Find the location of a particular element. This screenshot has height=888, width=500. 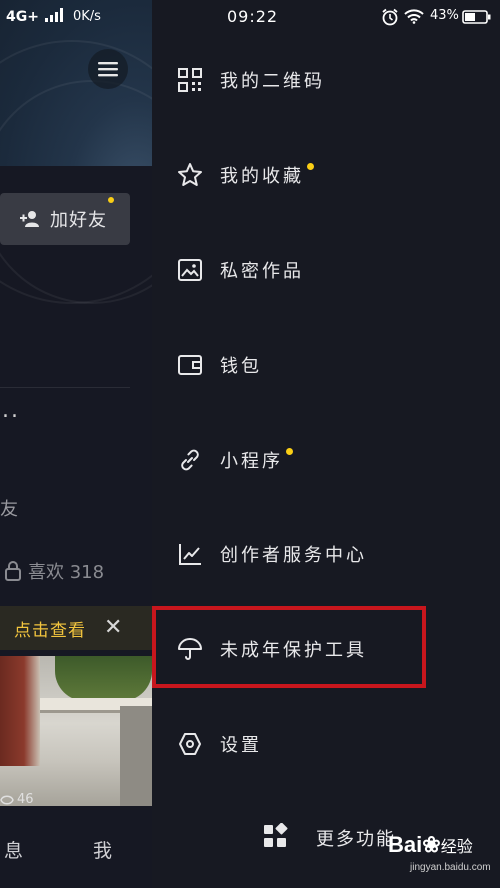

watermark-brand: Bai is located at coordinates (405, 844).